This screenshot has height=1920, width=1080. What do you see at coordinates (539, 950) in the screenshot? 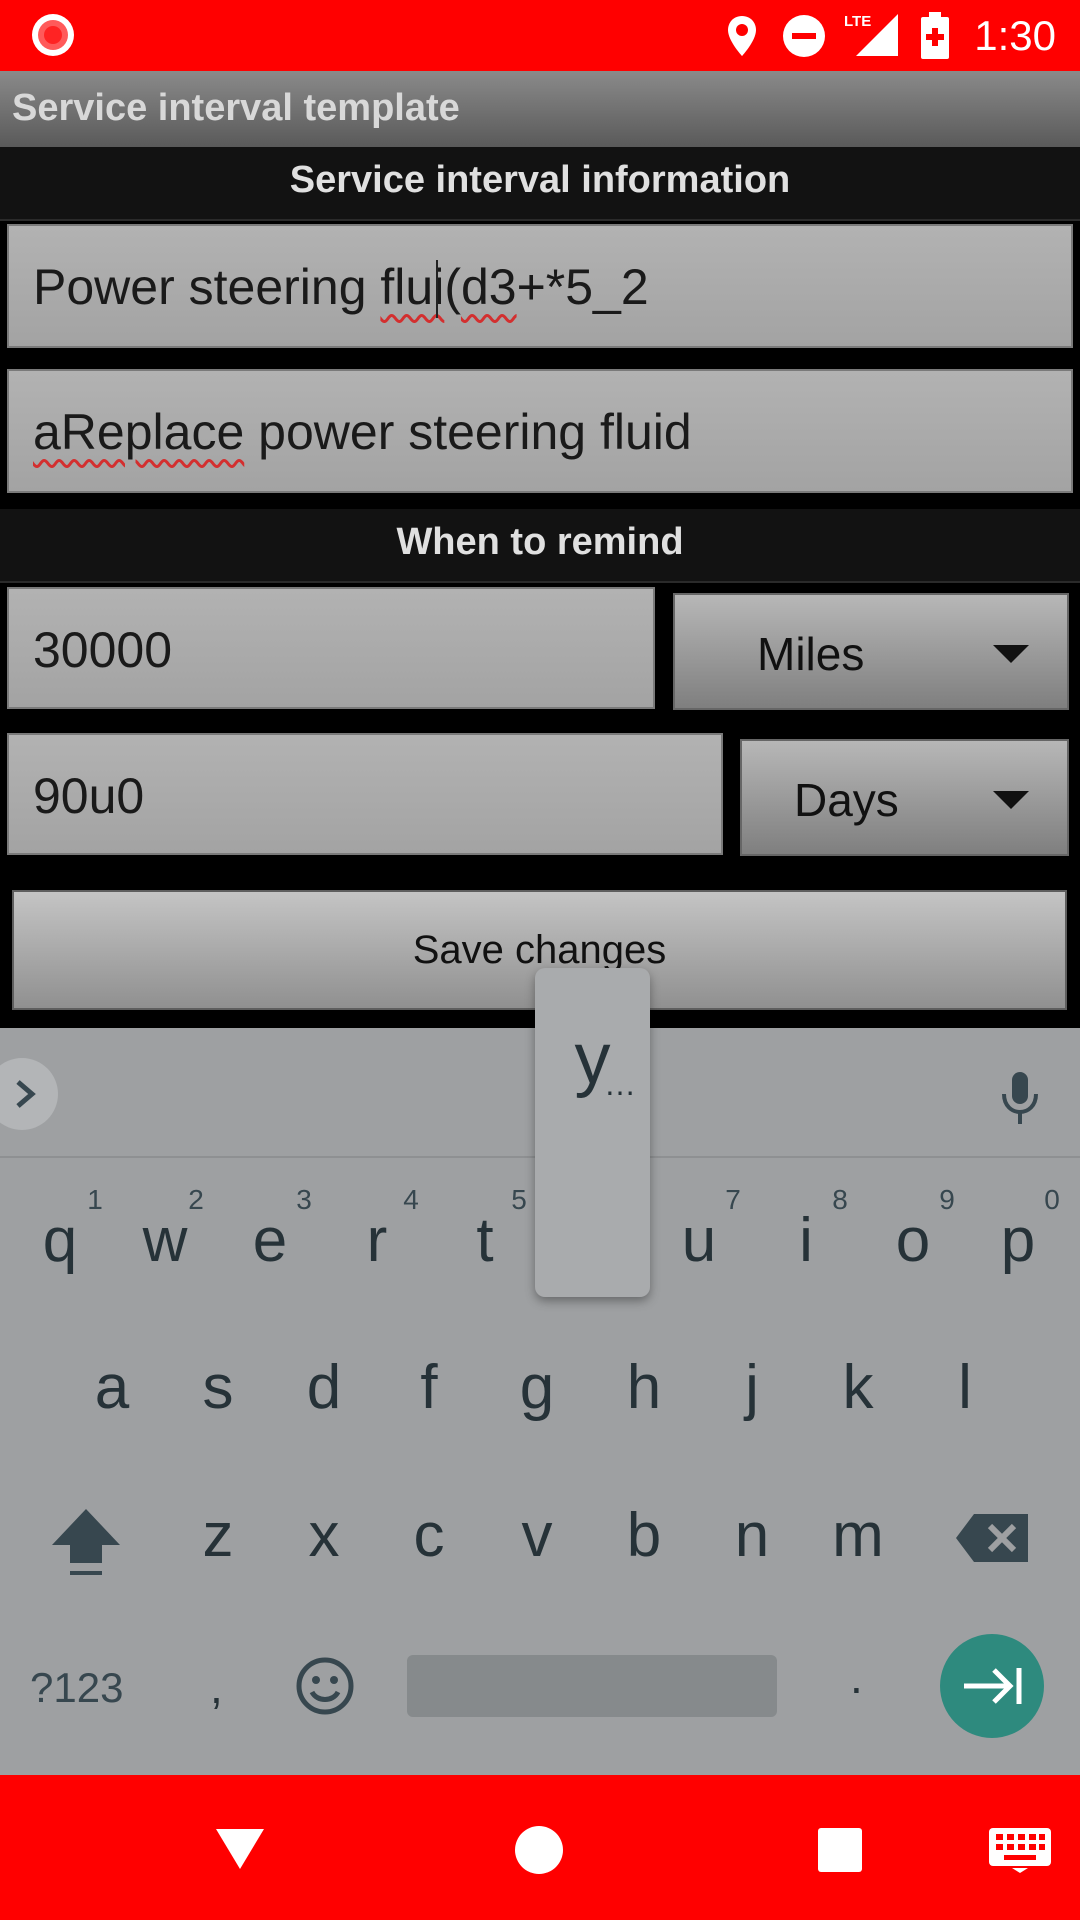
I see `save-changes-label: Save changes` at bounding box center [539, 950].